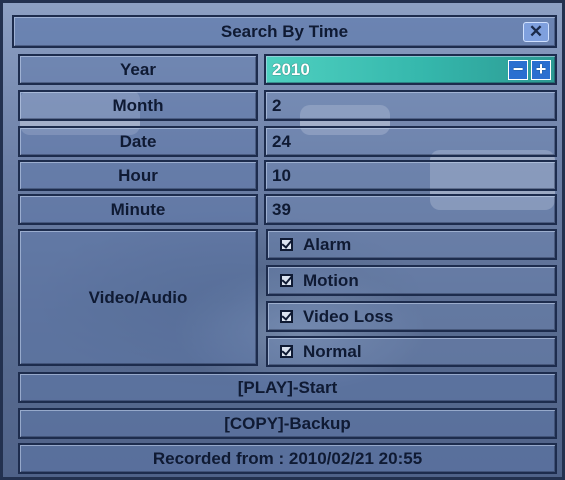  Describe the element at coordinates (281, 209) in the screenshot. I see `minute-value: 39` at that location.